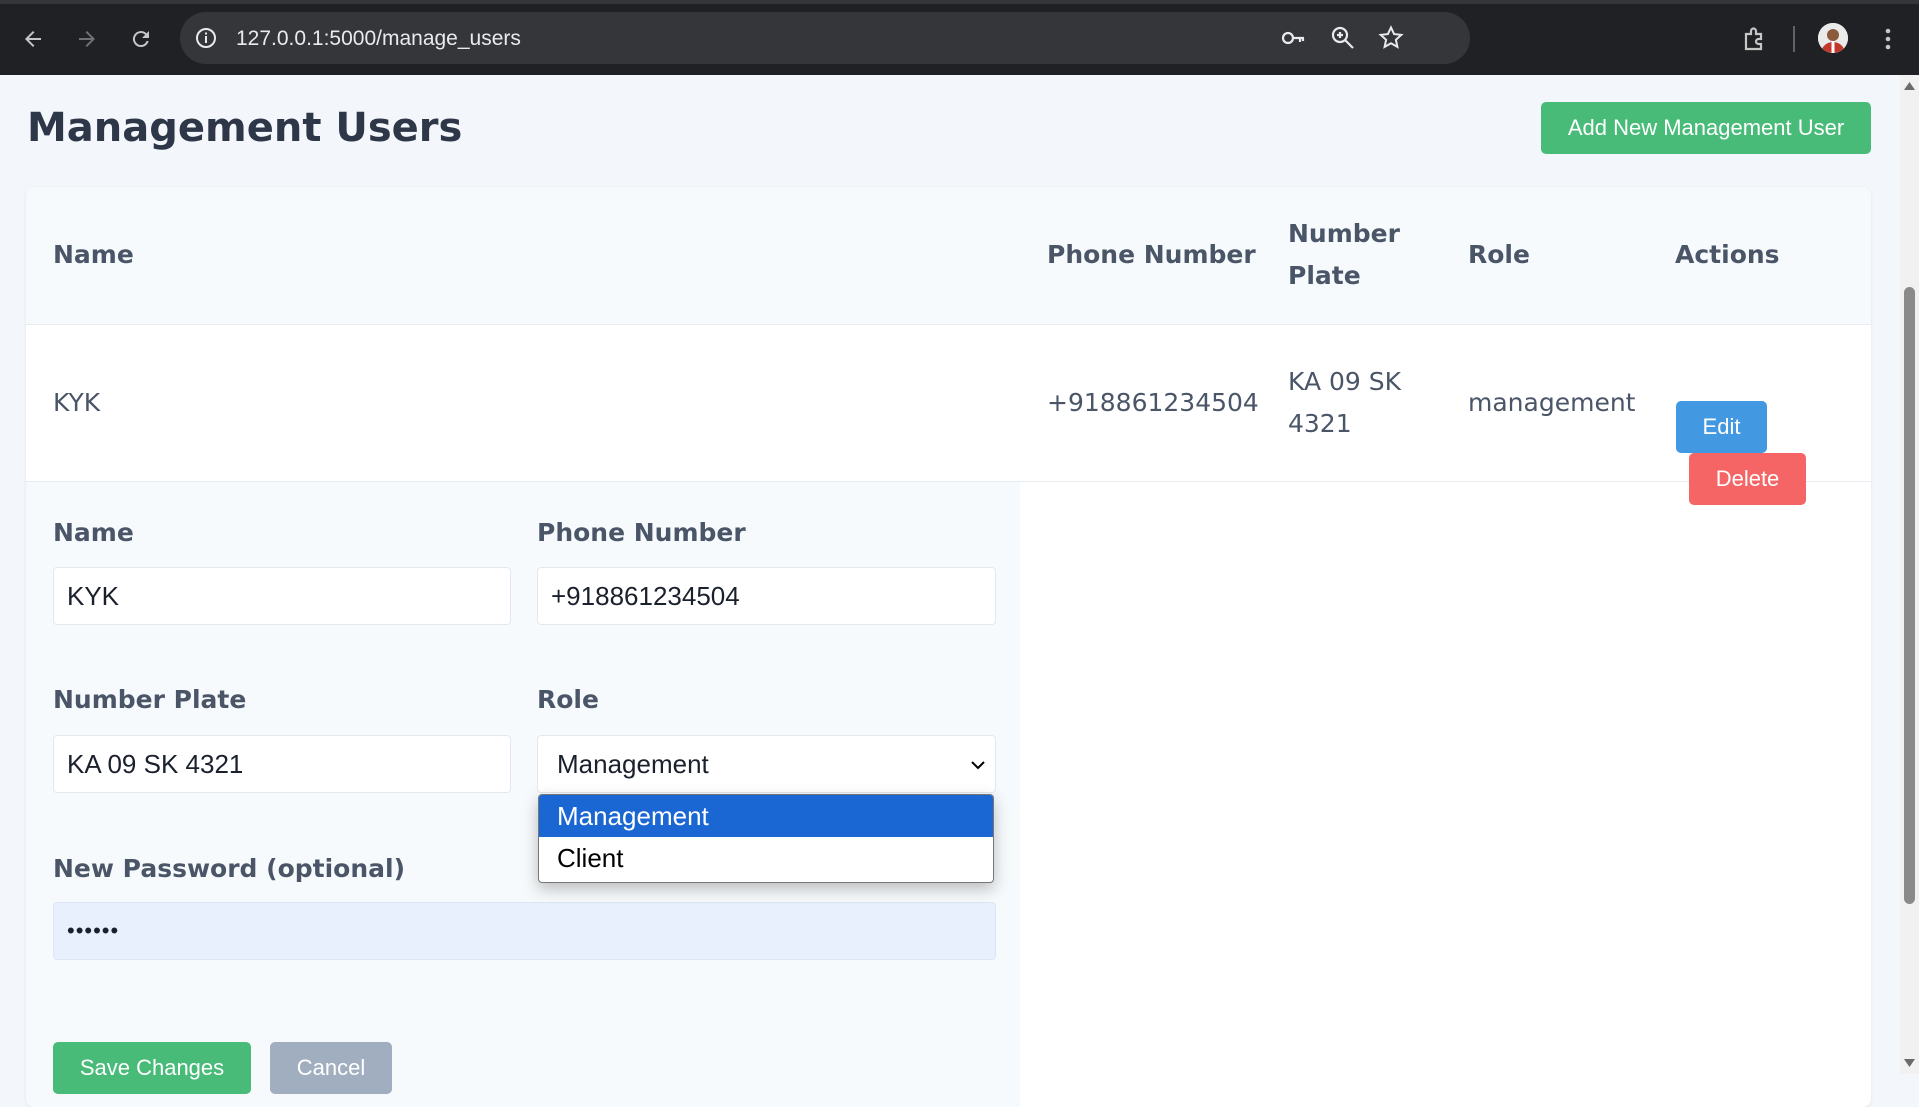 The height and width of the screenshot is (1107, 1919). What do you see at coordinates (87, 39) in the screenshot?
I see `forward-icon` at bounding box center [87, 39].